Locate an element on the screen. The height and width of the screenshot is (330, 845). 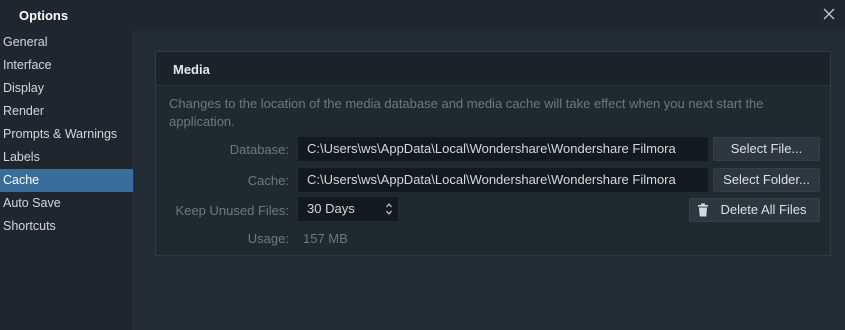
stepper-arrows-icon is located at coordinates (389, 209).